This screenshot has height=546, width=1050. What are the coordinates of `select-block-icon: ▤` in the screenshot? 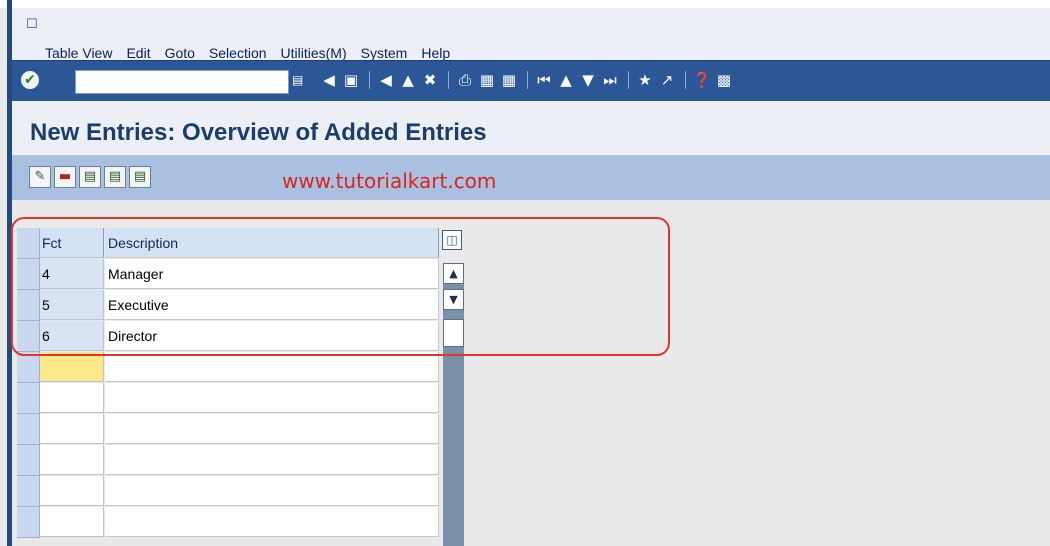 It's located at (115, 177).